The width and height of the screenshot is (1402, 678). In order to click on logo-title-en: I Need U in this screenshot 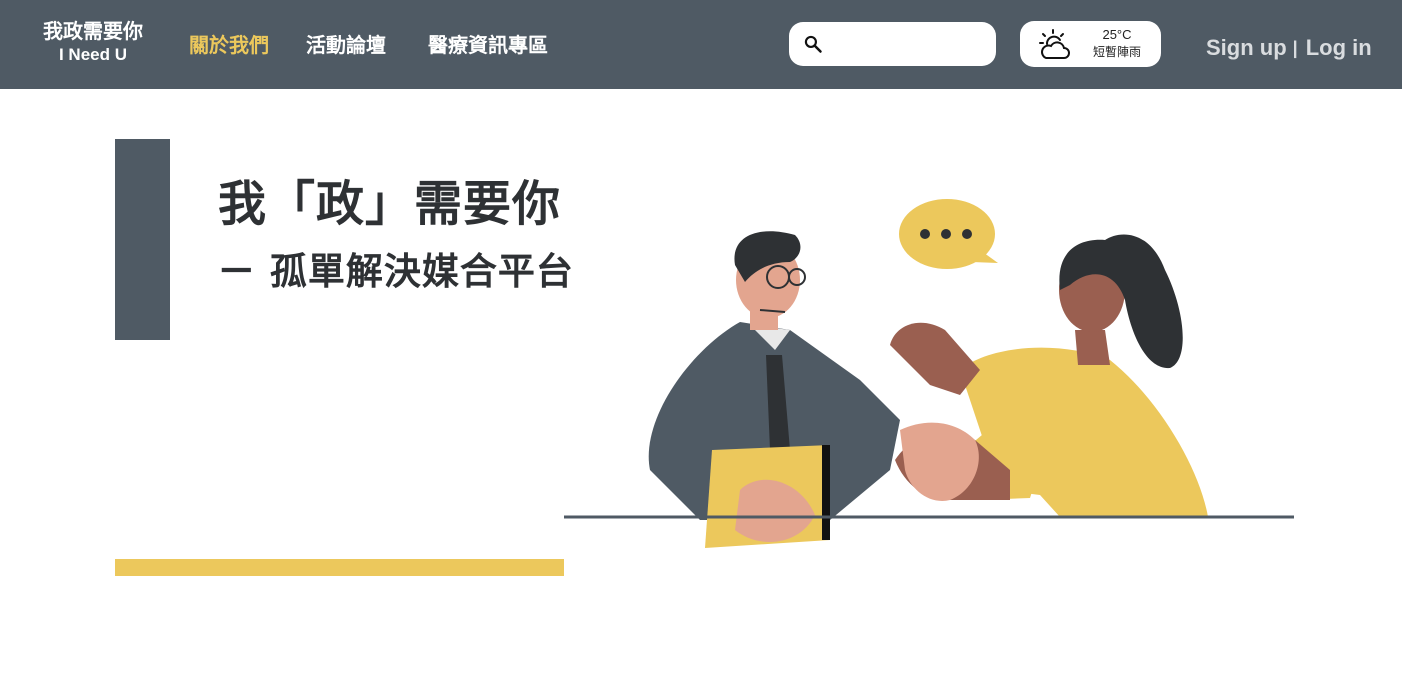, I will do `click(93, 54)`.